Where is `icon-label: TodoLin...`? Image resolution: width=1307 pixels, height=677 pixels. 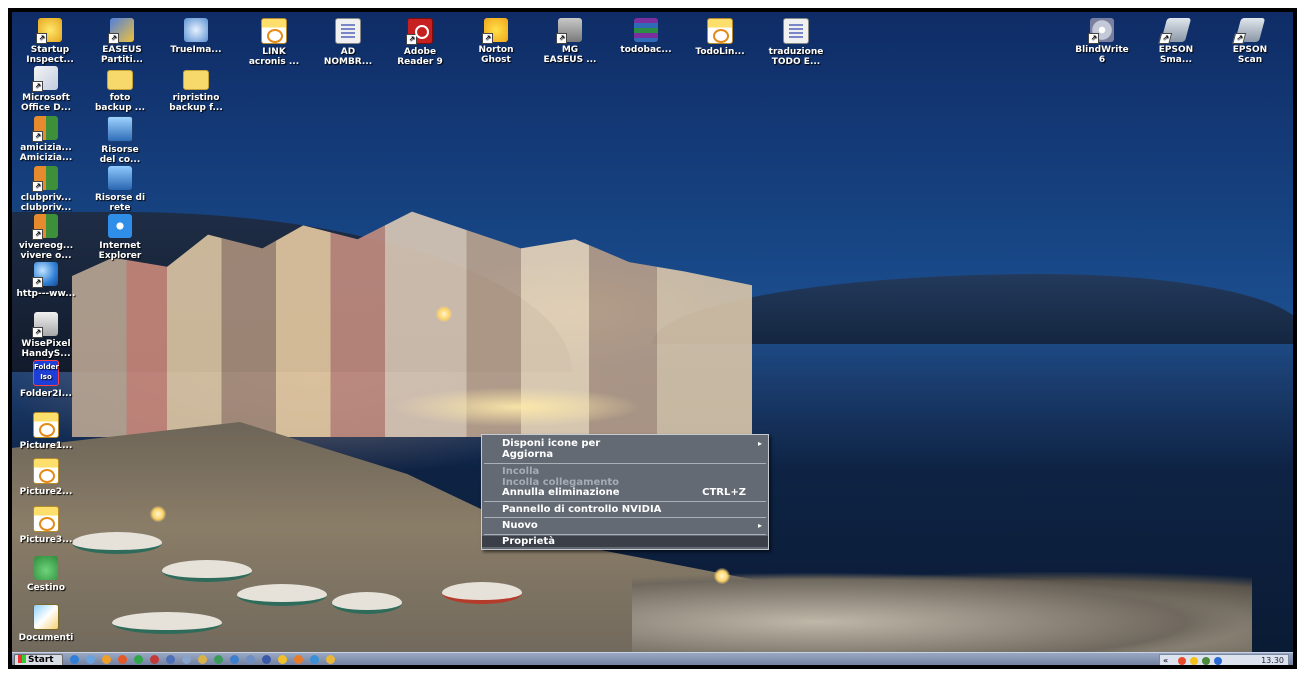 icon-label: TodoLin... is located at coordinates (720, 52).